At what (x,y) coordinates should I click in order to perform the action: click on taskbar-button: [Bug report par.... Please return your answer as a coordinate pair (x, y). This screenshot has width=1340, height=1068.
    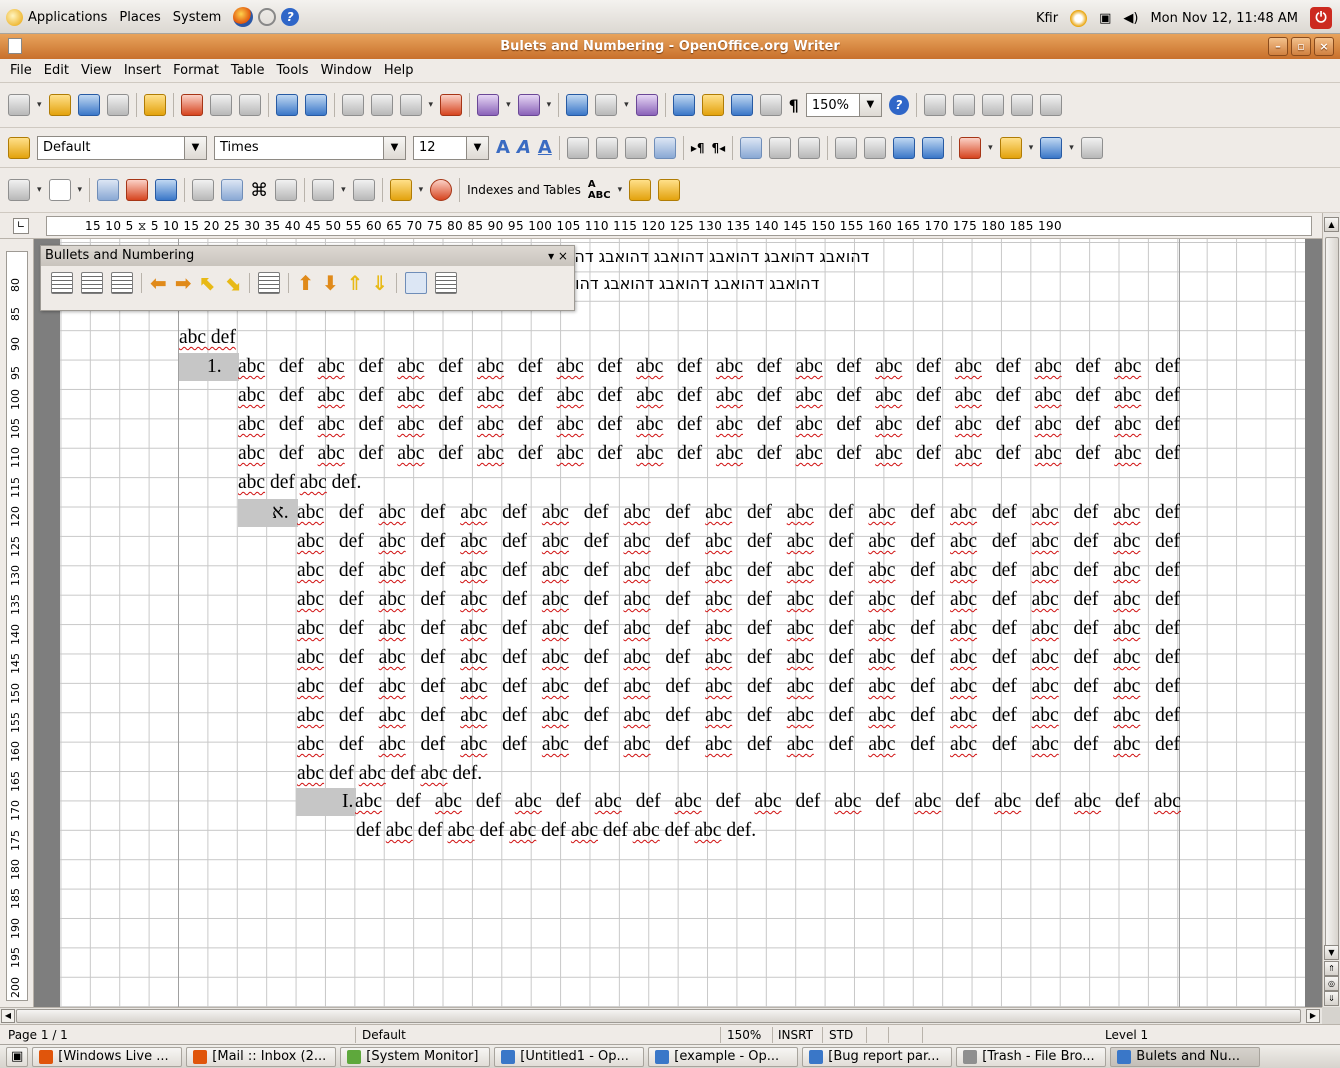
    Looking at the image, I should click on (877, 1056).